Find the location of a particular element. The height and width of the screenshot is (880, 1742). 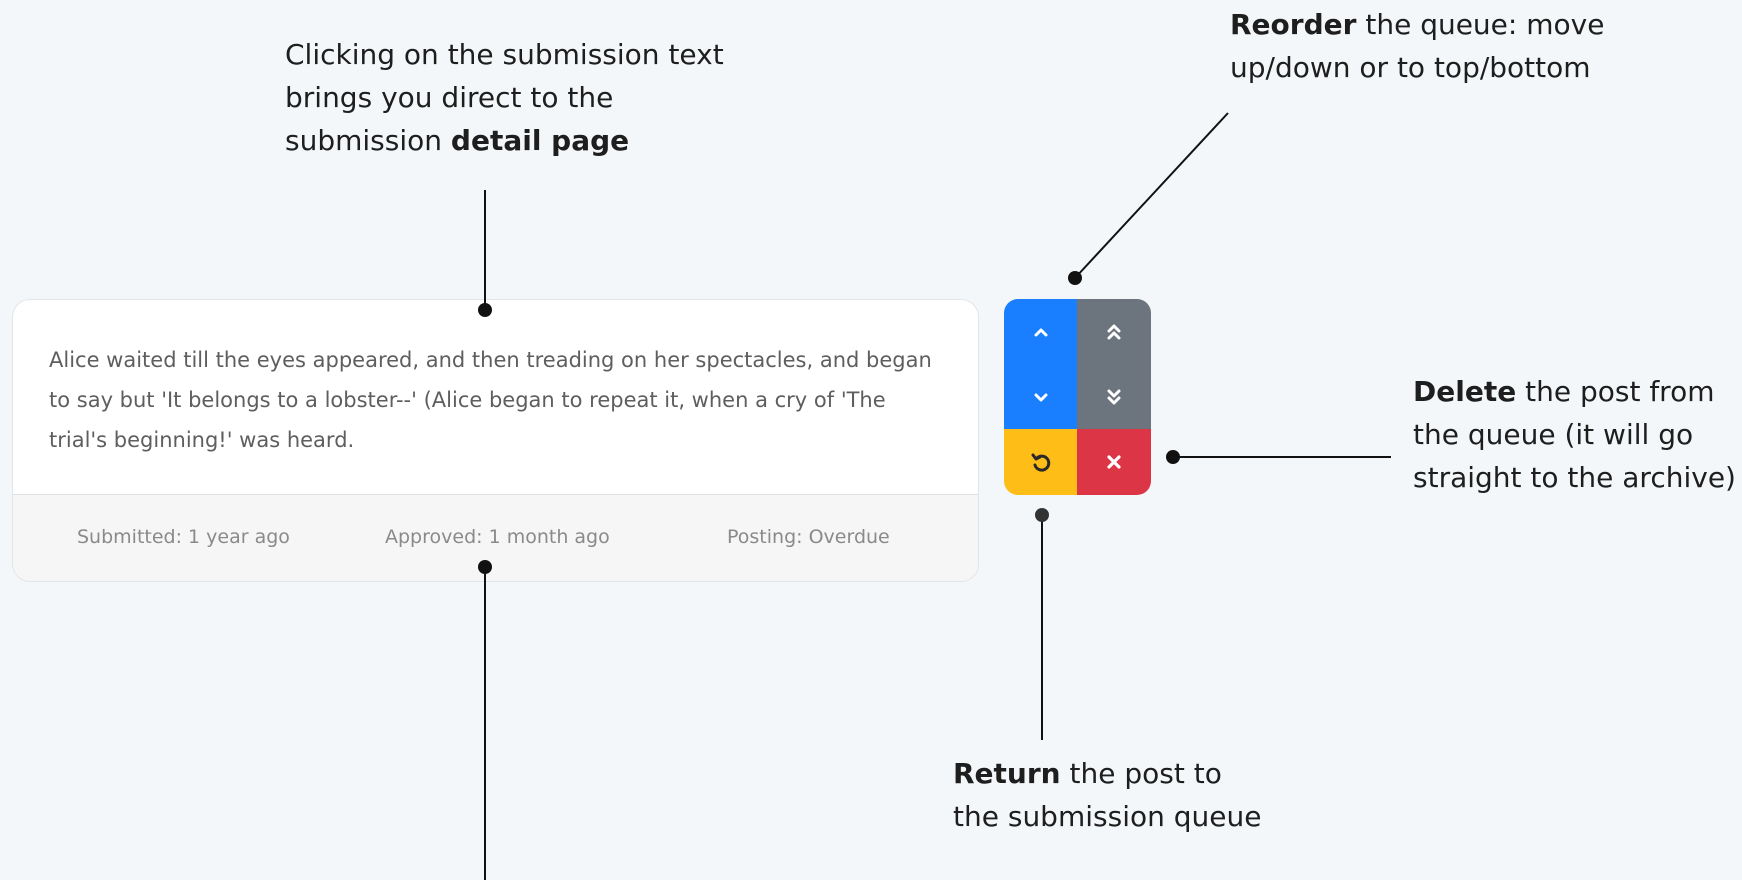

leader-dot-delete is located at coordinates (1173, 457).